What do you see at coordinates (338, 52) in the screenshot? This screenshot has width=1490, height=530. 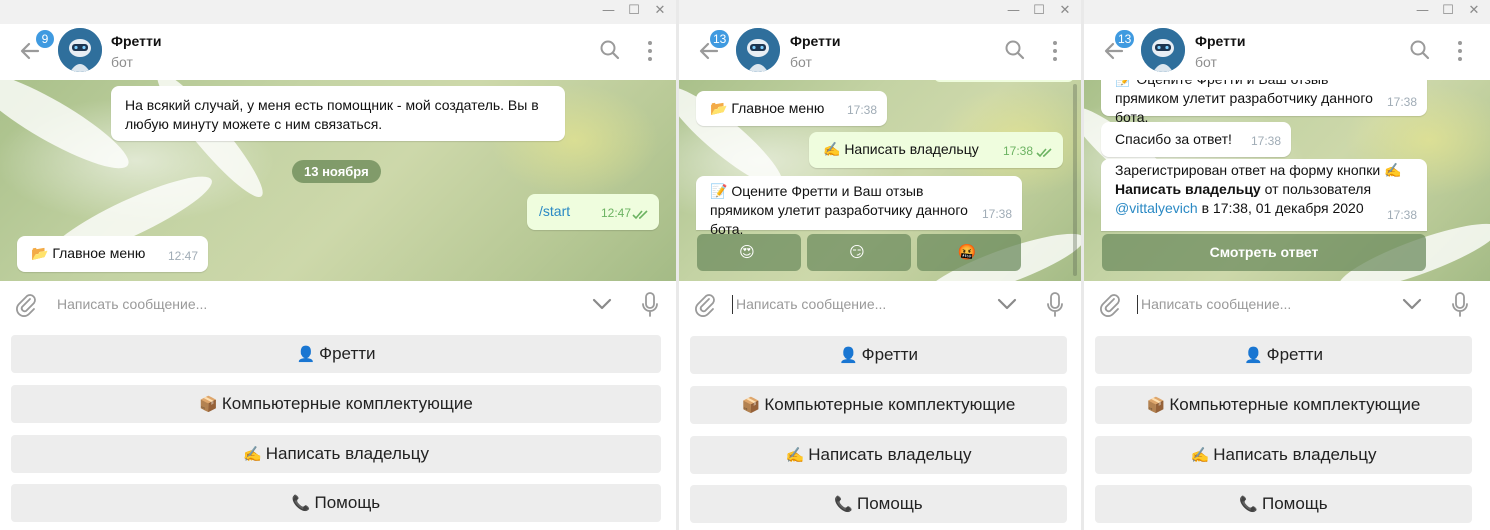 I see `chat-header: 9 Фретти бот` at bounding box center [338, 52].